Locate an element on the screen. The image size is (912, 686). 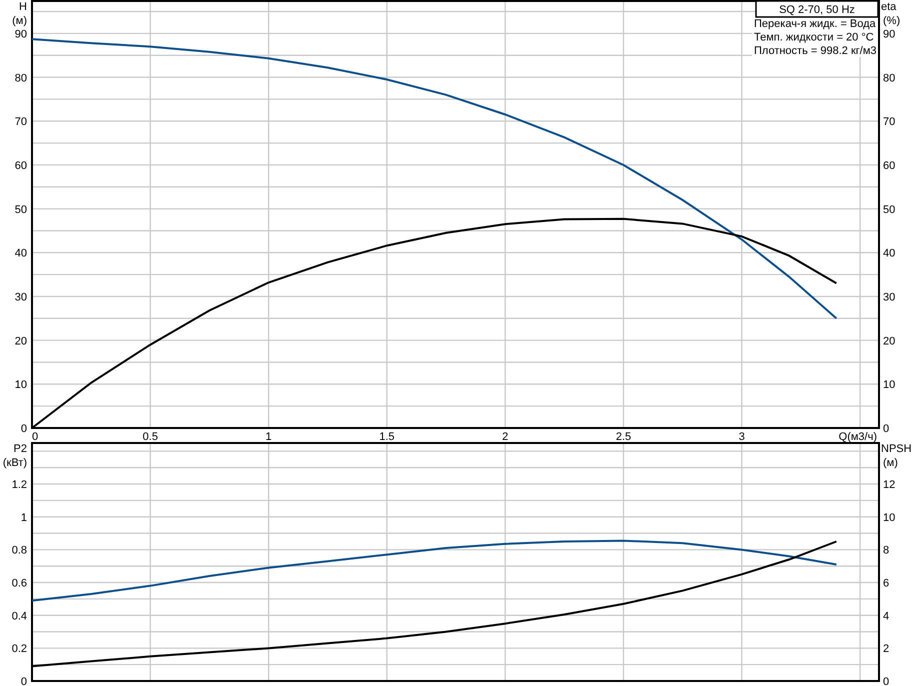
axis-title: NPSH is located at coordinates (896, 449).